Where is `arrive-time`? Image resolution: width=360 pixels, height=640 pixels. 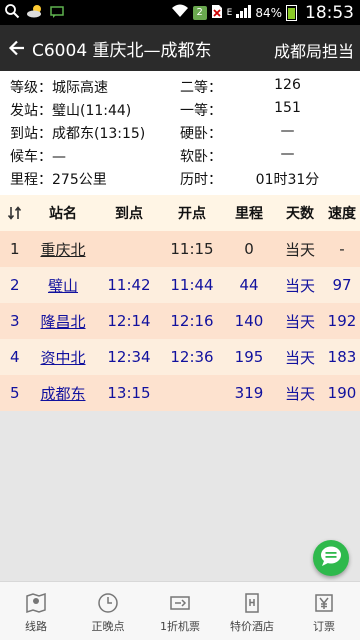
arrive-time is located at coordinates (129, 249).